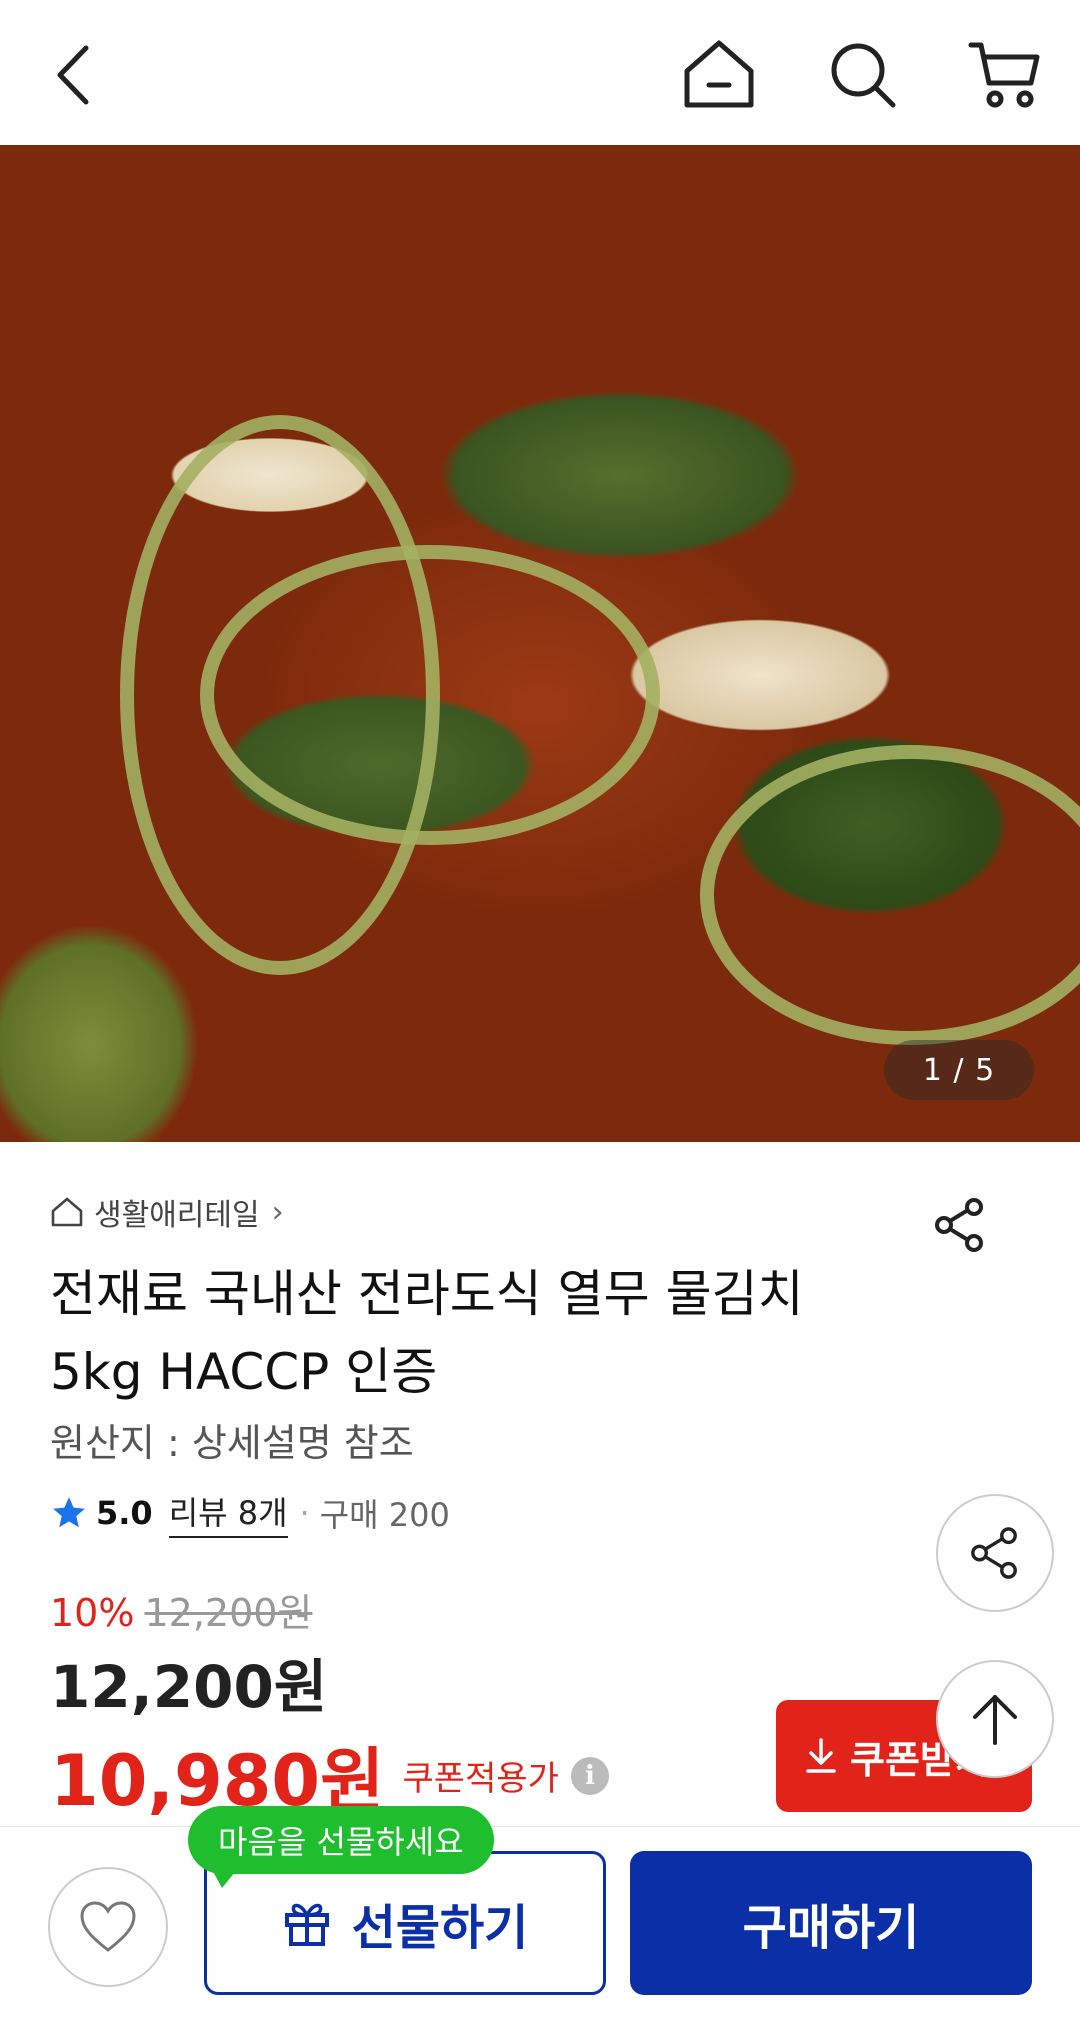  What do you see at coordinates (384, 1515) in the screenshot?
I see `purchase-count: 구매 200` at bounding box center [384, 1515].